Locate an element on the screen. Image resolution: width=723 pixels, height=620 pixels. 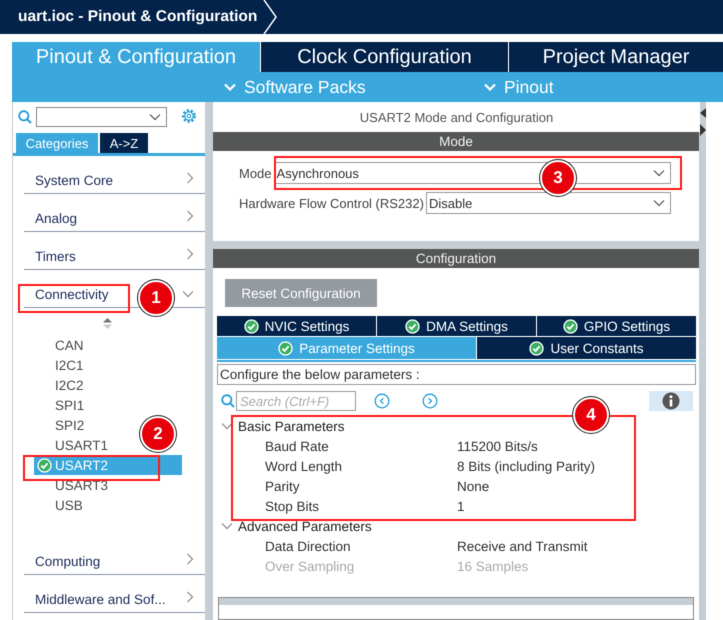
main-tab: Project Manager is located at coordinates (616, 57).